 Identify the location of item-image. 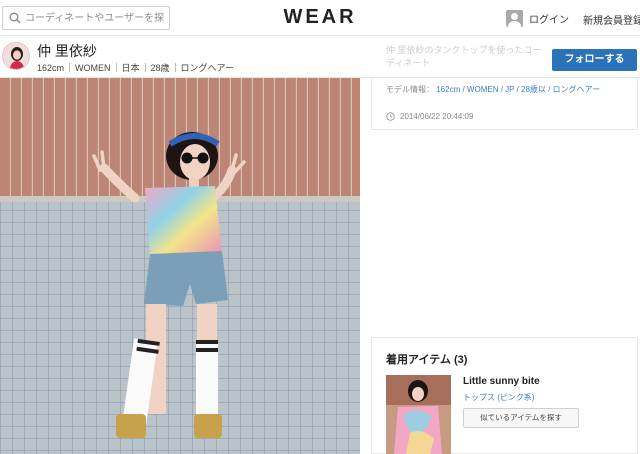
(418, 414).